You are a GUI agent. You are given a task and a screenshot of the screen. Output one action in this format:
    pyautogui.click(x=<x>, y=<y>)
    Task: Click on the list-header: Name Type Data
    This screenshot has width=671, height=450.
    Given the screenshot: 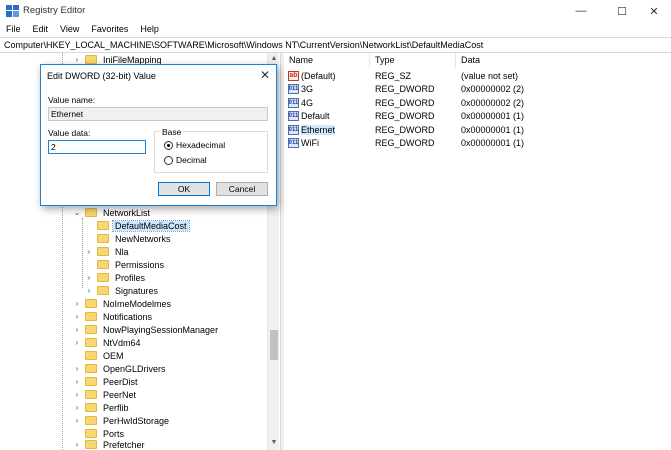 What is the action you would take?
    pyautogui.click(x=477, y=60)
    